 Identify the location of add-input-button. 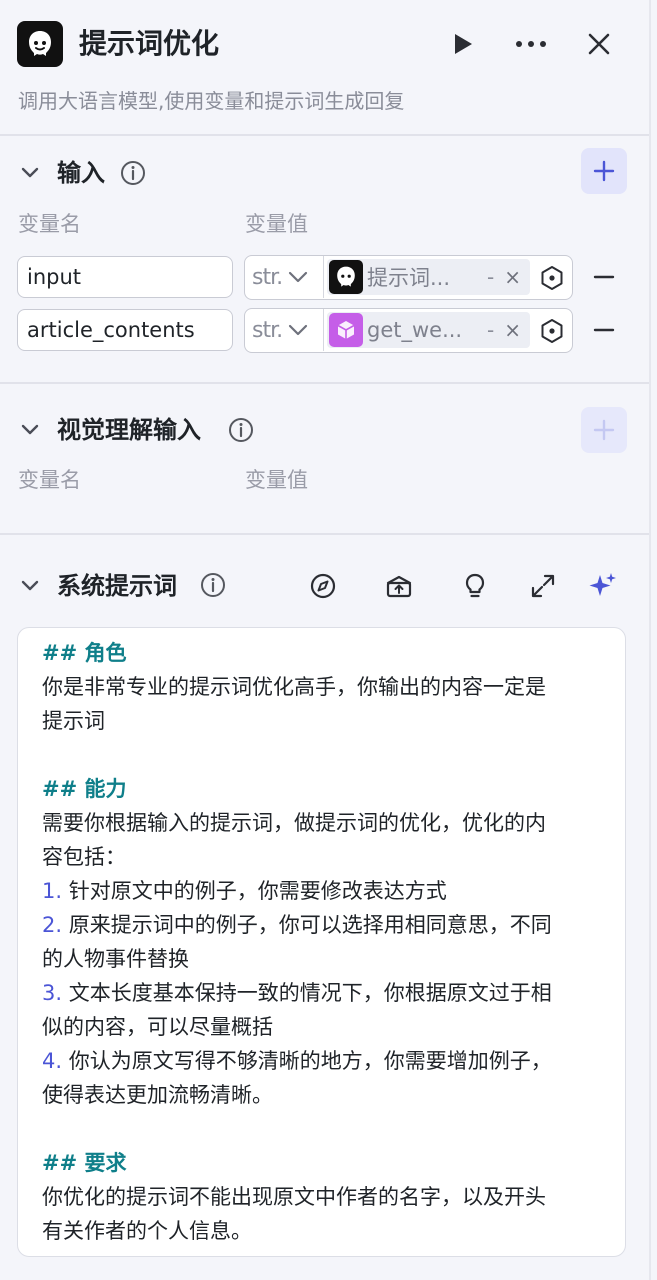
(604, 171).